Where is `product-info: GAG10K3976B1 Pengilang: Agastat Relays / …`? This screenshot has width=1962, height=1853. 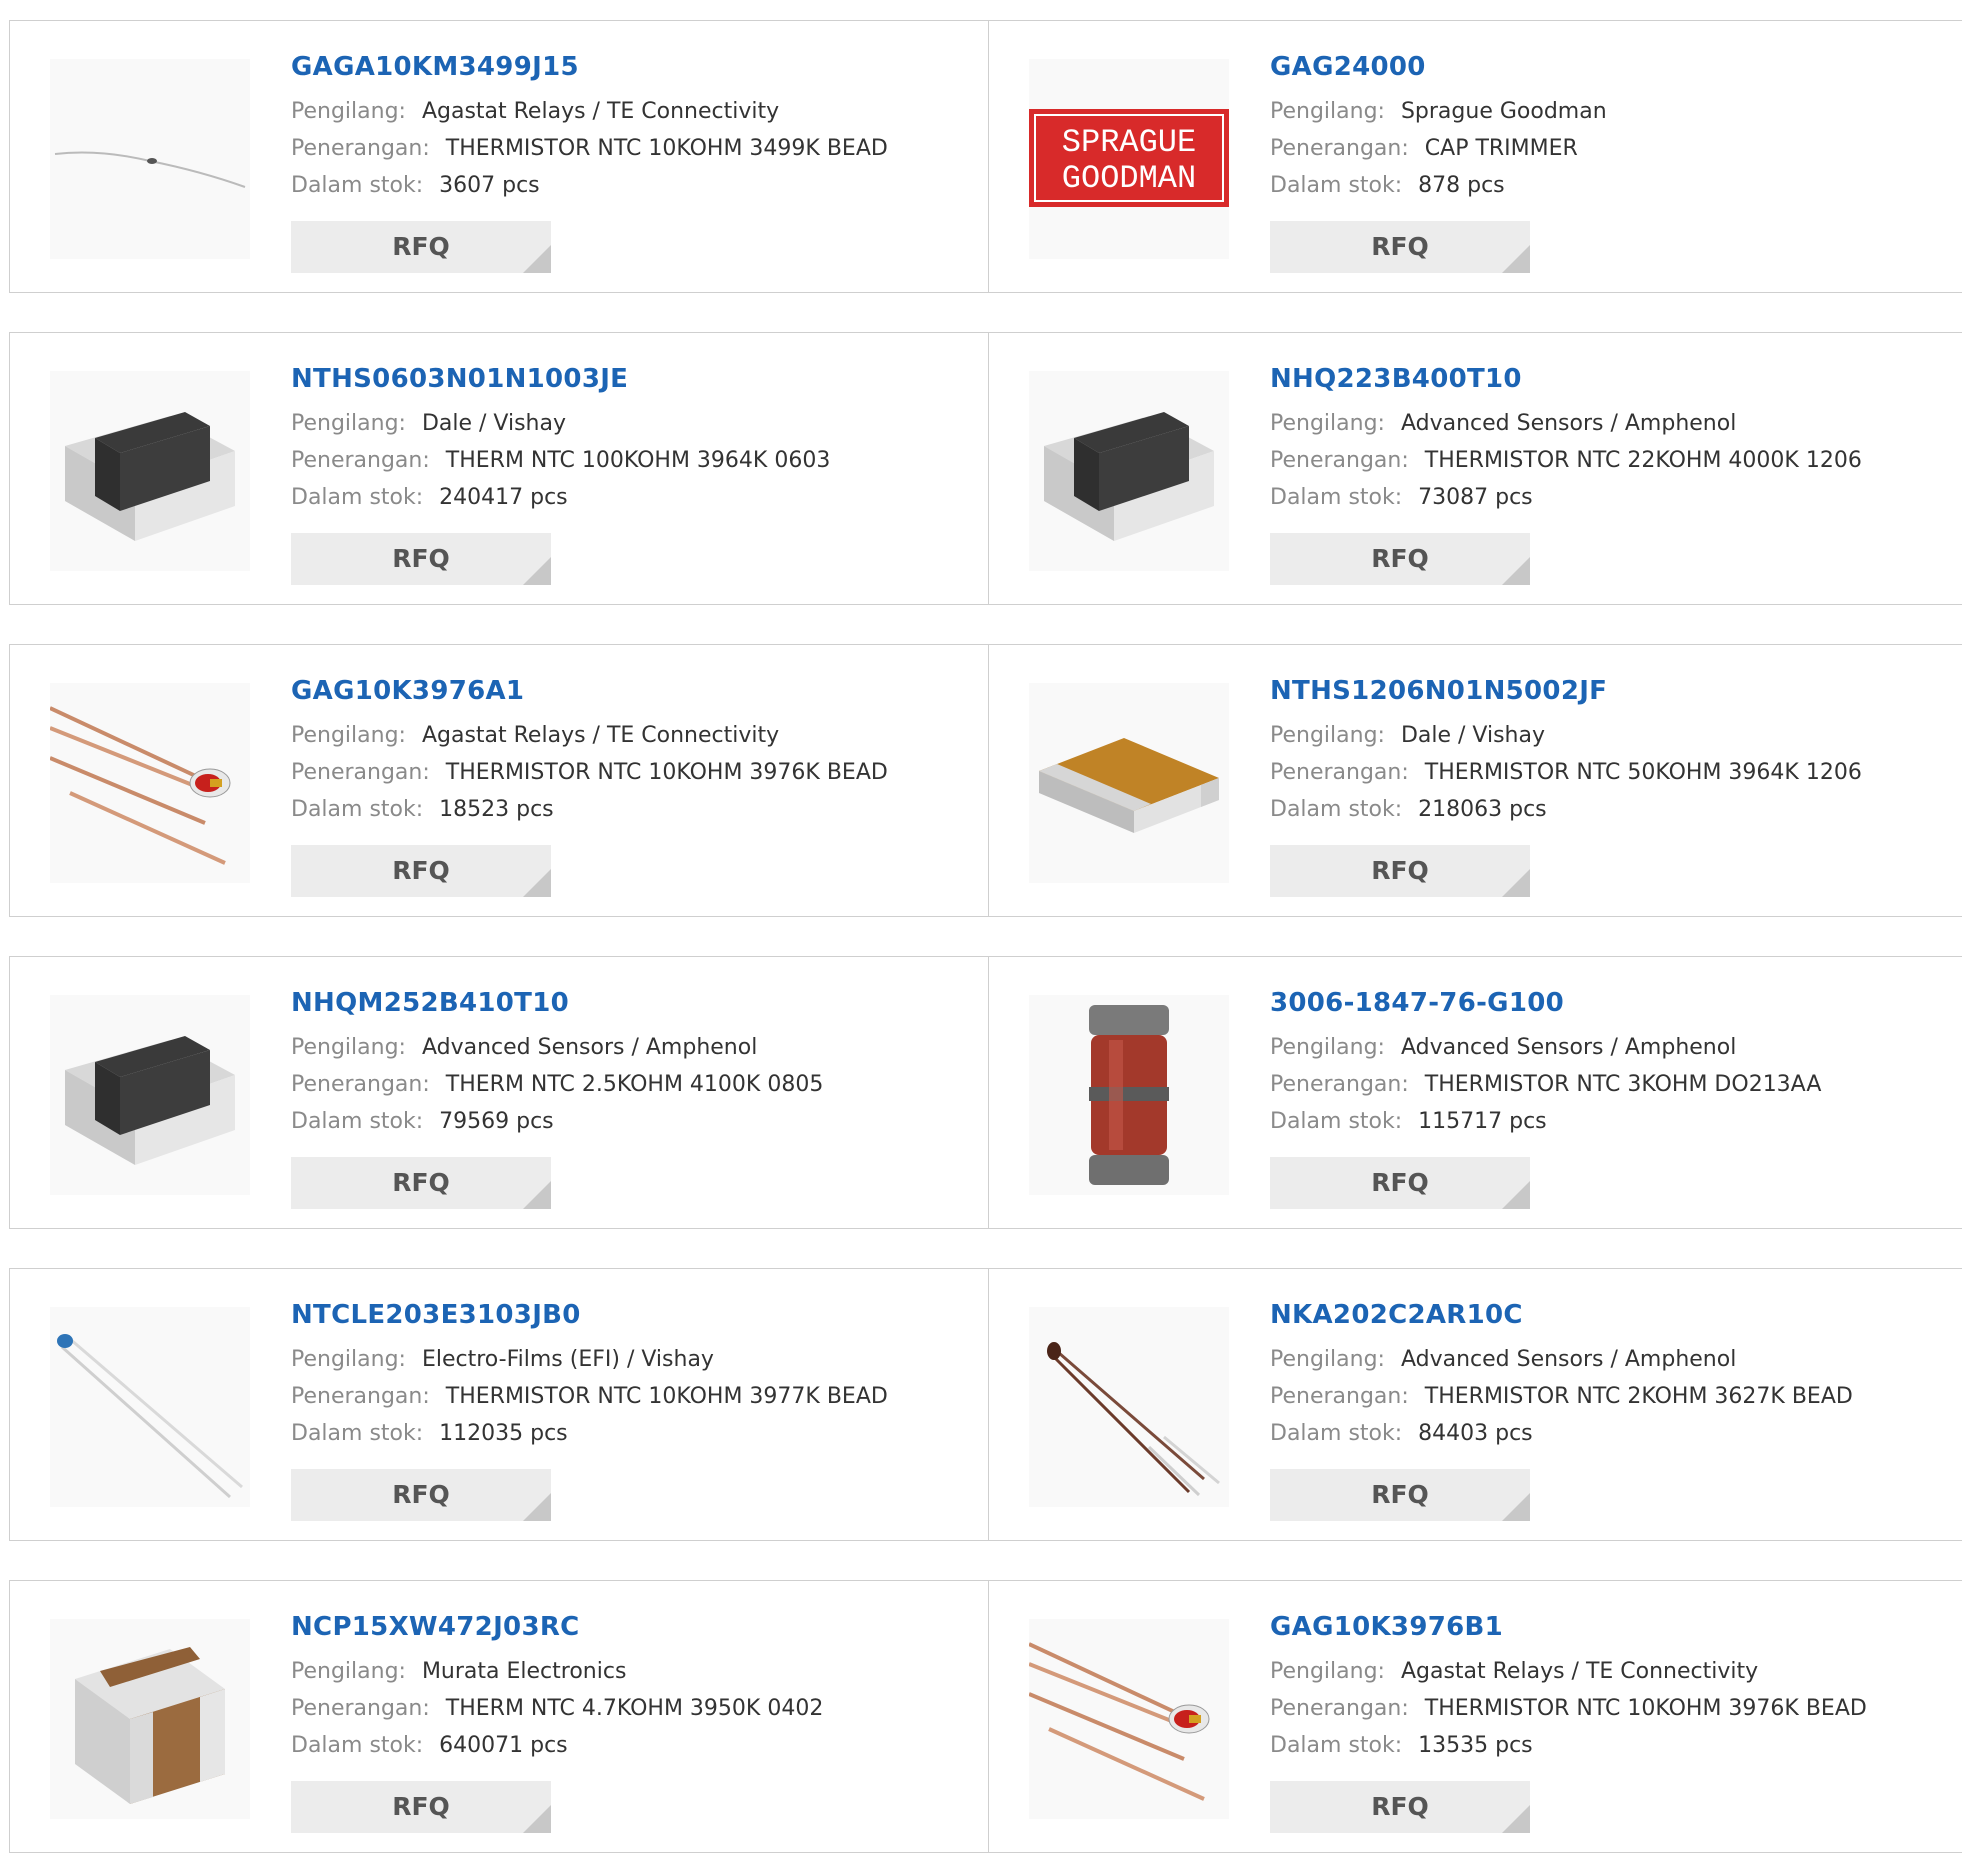
product-info: GAG10K3976B1 Pengilang: Agastat Relays / … is located at coordinates (1614, 1686).